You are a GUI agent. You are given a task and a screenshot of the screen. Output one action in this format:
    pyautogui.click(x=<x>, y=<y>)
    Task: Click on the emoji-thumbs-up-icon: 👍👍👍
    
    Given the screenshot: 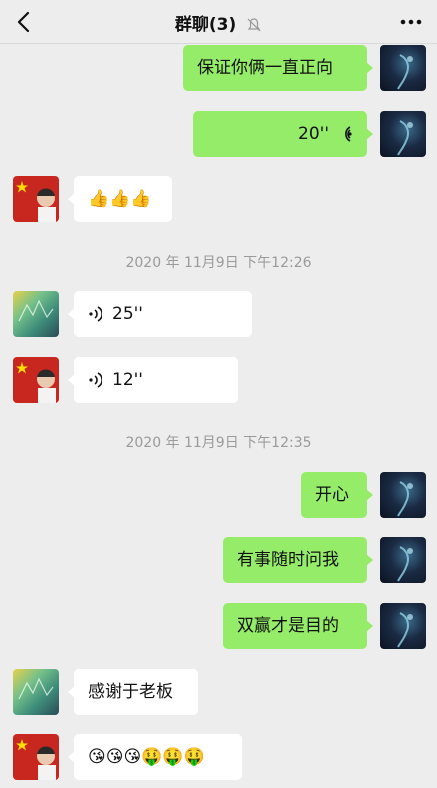 What is the action you would take?
    pyautogui.click(x=120, y=199)
    